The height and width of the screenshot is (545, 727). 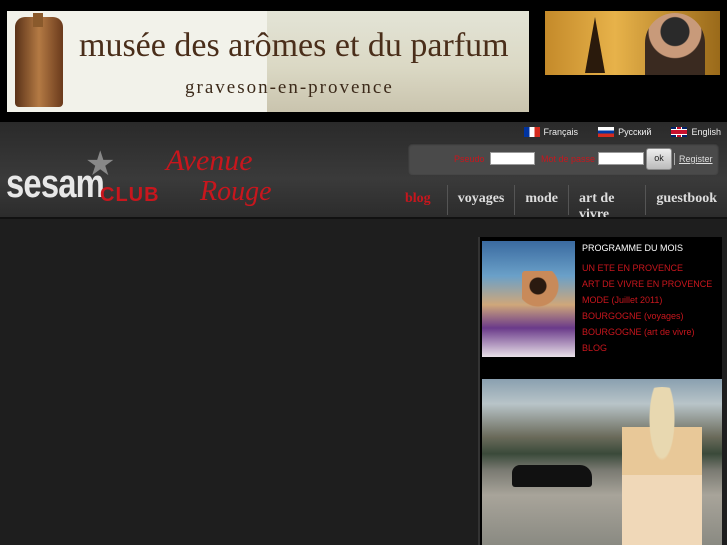 I want to click on password-label: Mot de passe, so click(x=568, y=159).